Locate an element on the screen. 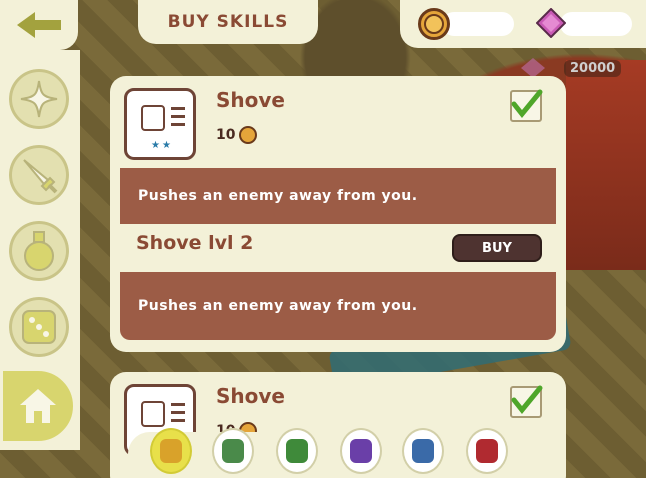  sidebar is located at coordinates (40, 250).